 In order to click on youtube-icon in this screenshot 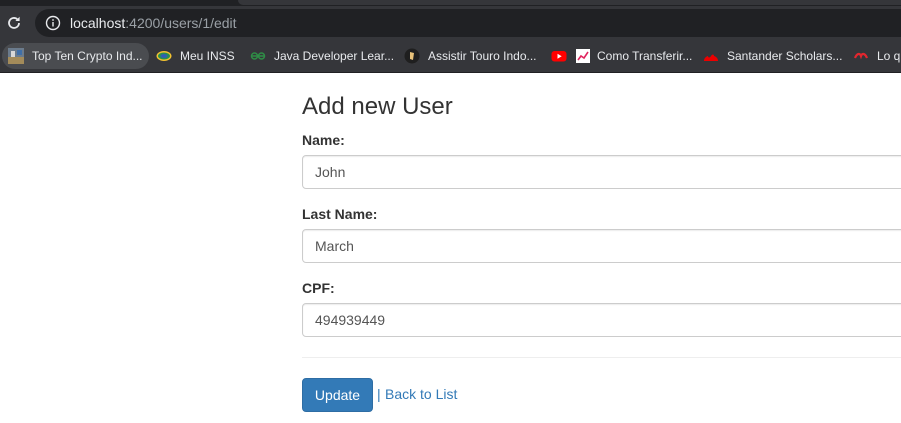, I will do `click(559, 56)`.